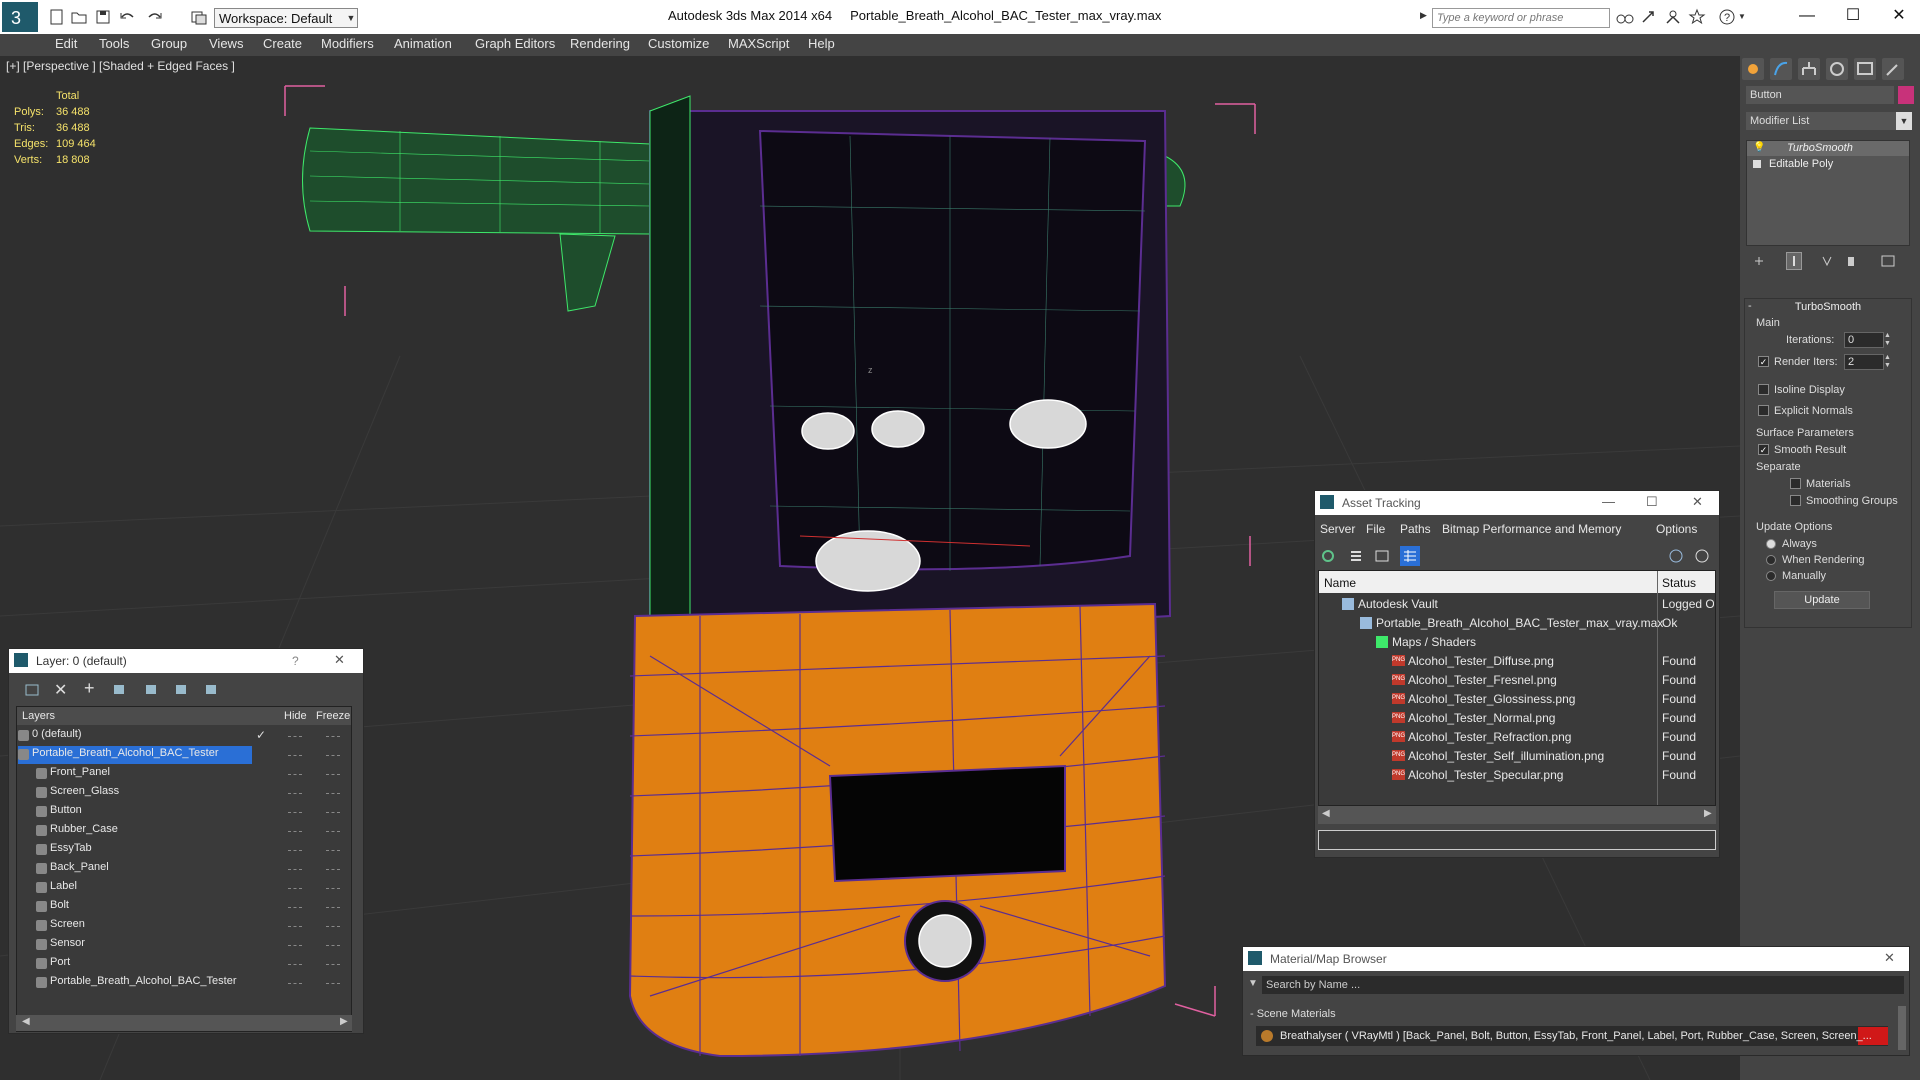 The image size is (1920, 1080). Describe the element at coordinates (1828, 164) in the screenshot. I see `stack-item-editable-poly: Editable Poly` at that location.